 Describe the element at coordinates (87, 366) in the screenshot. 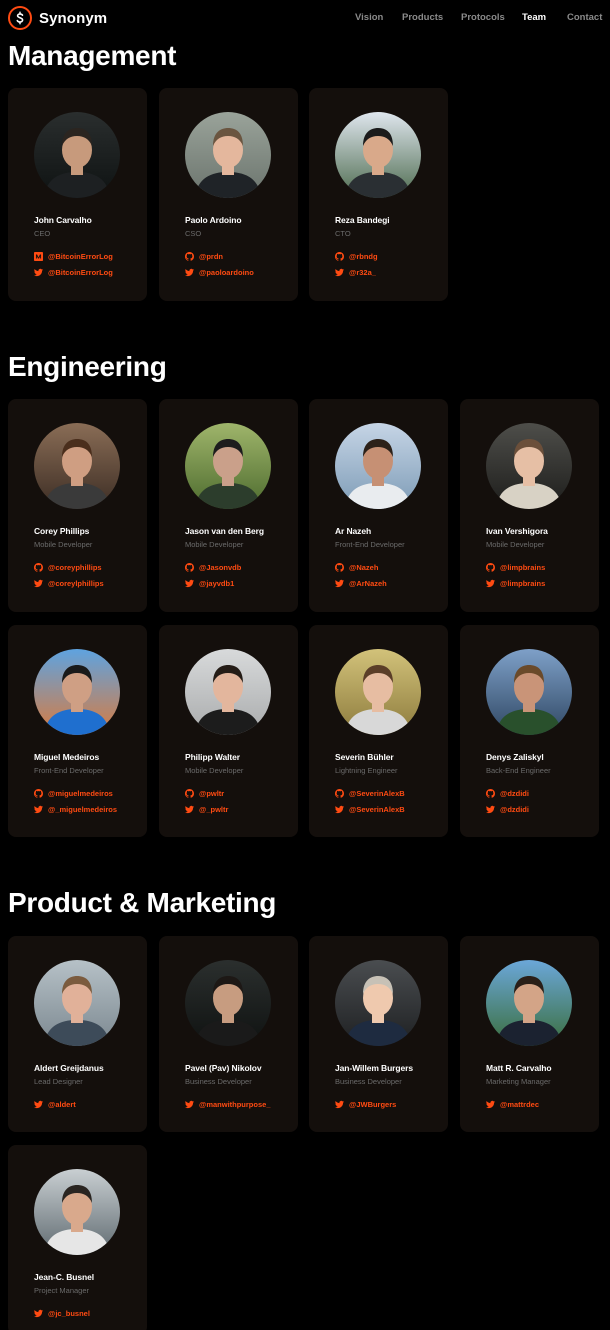

I see `section-title: Engineering` at that location.